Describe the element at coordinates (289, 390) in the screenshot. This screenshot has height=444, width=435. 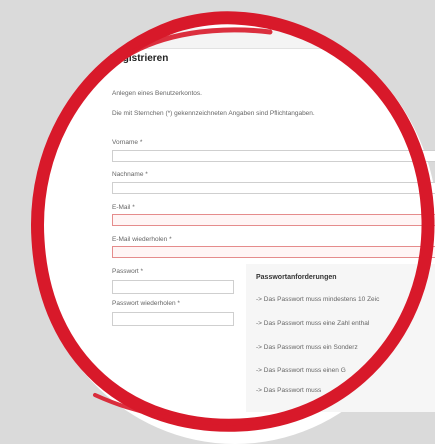
I see `requirement-item: -> Das Passwort muss` at that location.